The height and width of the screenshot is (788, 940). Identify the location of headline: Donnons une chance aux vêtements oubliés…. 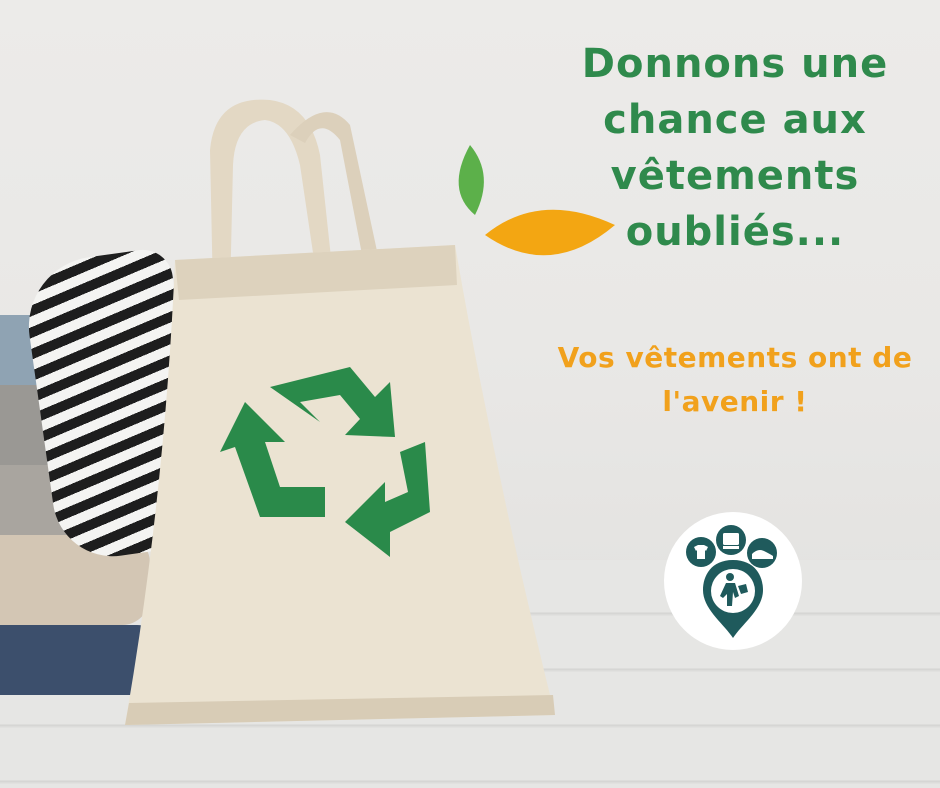
(735, 148).